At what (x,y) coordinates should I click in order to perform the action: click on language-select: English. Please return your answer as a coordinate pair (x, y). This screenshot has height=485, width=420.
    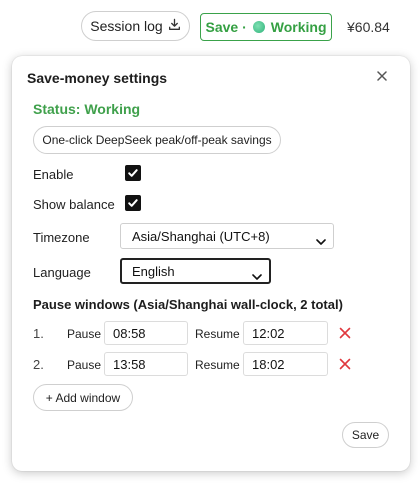
    Looking at the image, I should click on (195, 271).